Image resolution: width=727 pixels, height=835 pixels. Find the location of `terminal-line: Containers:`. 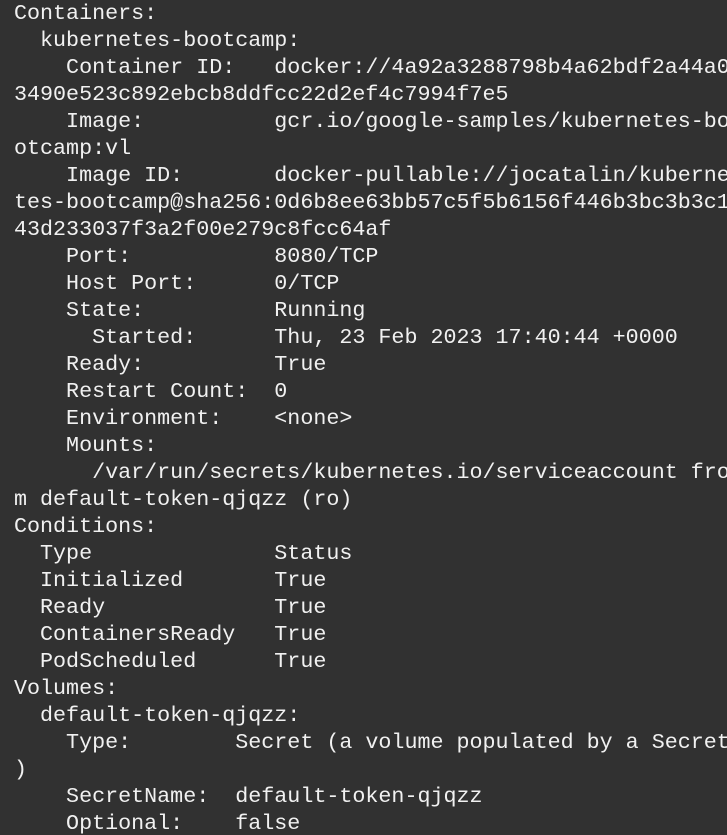

terminal-line: Containers: is located at coordinates (86, 13).